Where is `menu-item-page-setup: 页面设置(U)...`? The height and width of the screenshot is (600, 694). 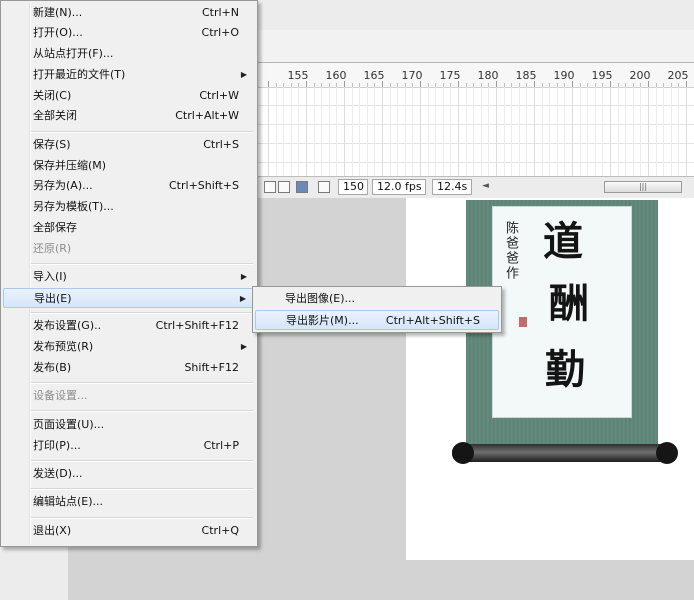
menu-item-page-setup: 页面设置(U)... is located at coordinates (129, 425).